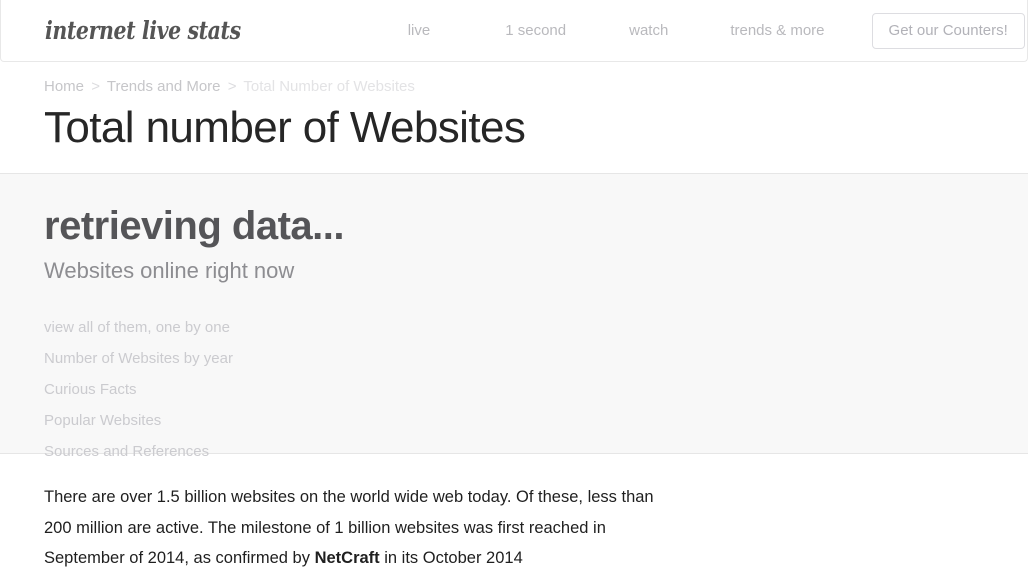  Describe the element at coordinates (419, 30) in the screenshot. I see `nav-item-live: live` at that location.